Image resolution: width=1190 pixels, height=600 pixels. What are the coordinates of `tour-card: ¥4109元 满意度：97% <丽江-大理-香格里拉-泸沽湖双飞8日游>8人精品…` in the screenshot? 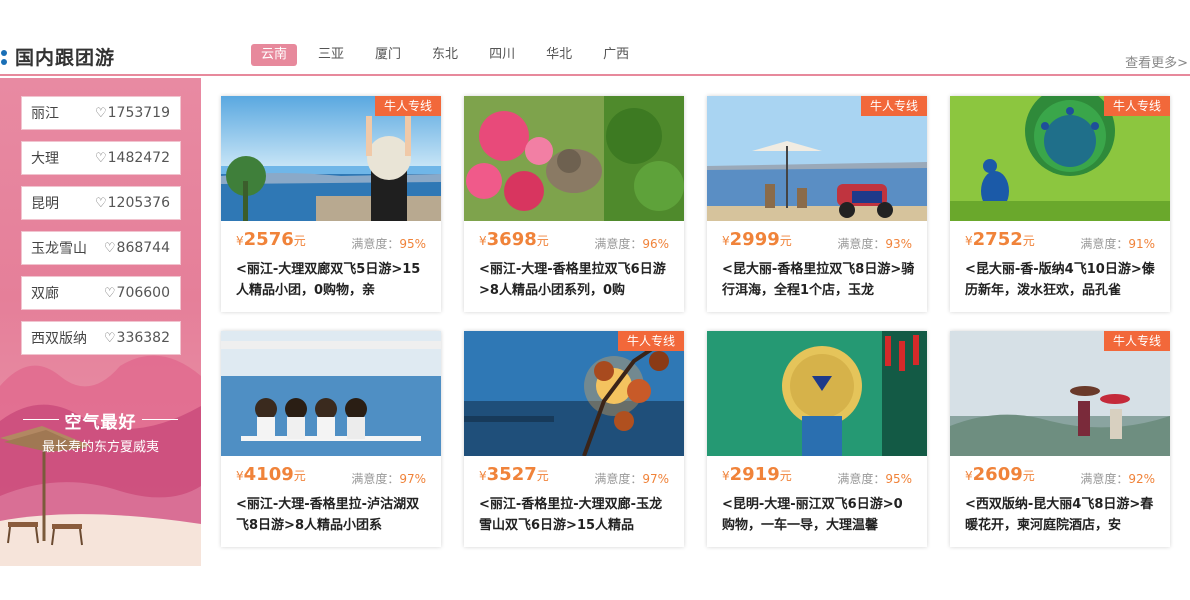 It's located at (331, 439).